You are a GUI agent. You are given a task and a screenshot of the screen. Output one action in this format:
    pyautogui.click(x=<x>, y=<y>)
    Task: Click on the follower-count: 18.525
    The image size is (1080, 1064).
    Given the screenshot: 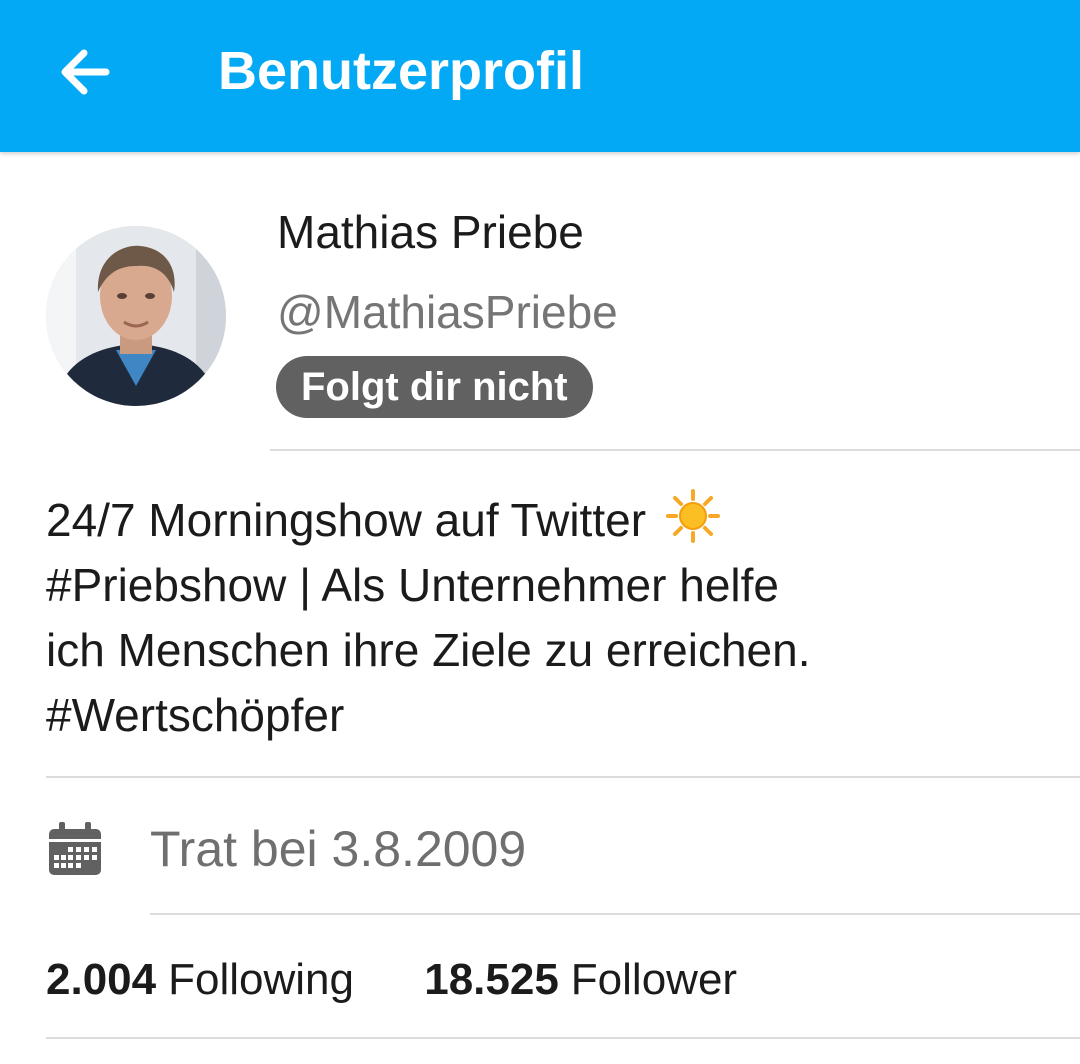 What is the action you would take?
    pyautogui.click(x=491, y=979)
    